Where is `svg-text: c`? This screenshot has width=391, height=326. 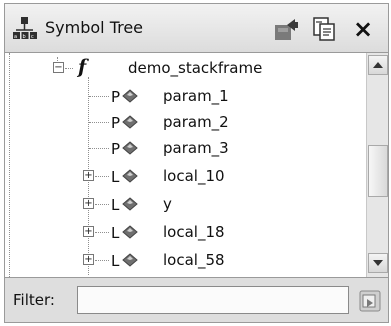
svg-text: c is located at coordinates (32, 37).